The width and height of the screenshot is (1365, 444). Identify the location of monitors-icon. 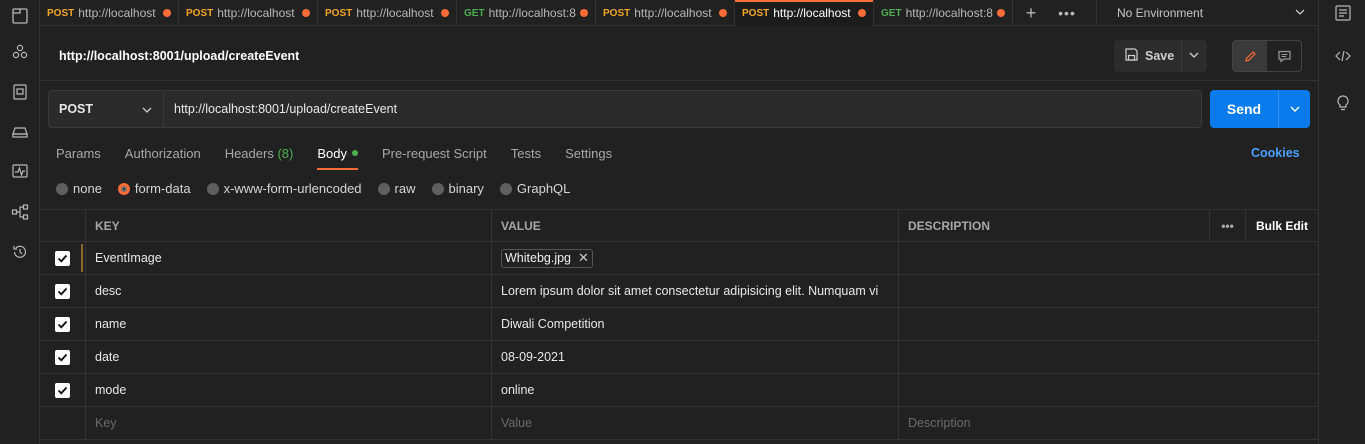
(20, 171).